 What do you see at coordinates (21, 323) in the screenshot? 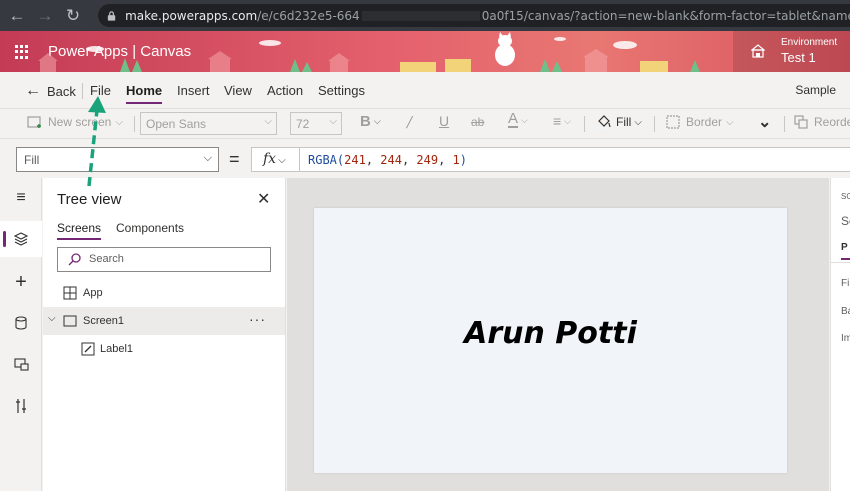
I see `data-cylinder-icon` at bounding box center [21, 323].